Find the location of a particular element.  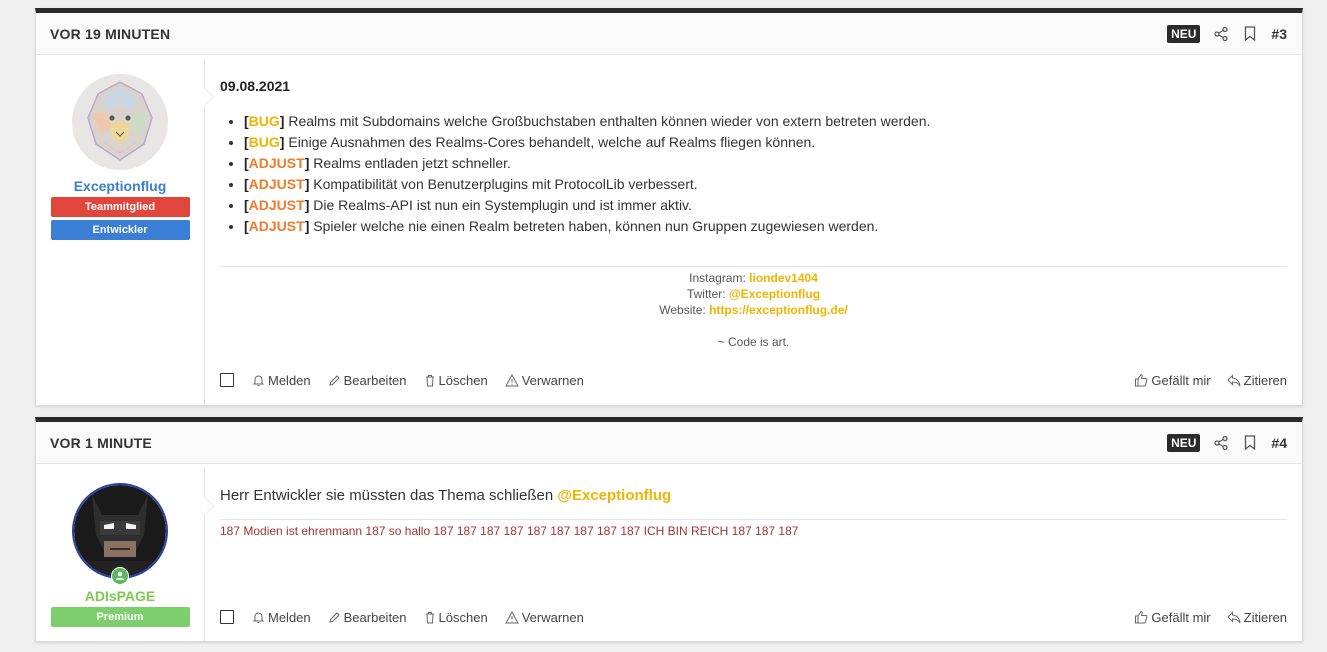

post-header: VOR 19 MINUTEN NEU #3 is located at coordinates (669, 34).